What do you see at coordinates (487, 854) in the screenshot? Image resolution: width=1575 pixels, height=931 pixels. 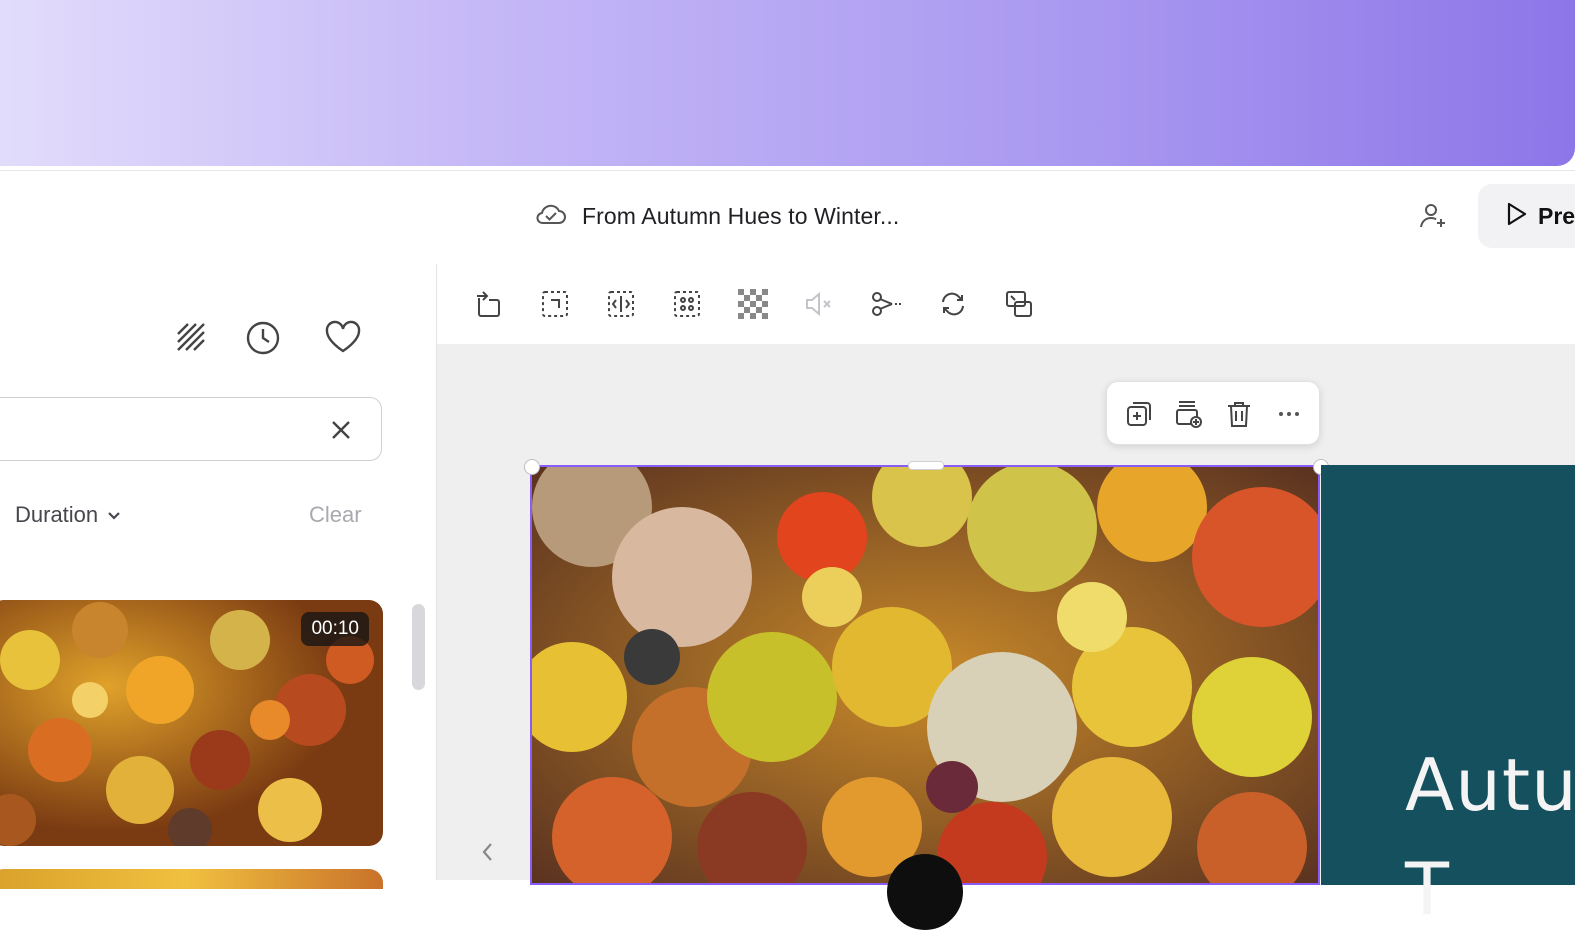 I see `chevron-left-icon` at bounding box center [487, 854].